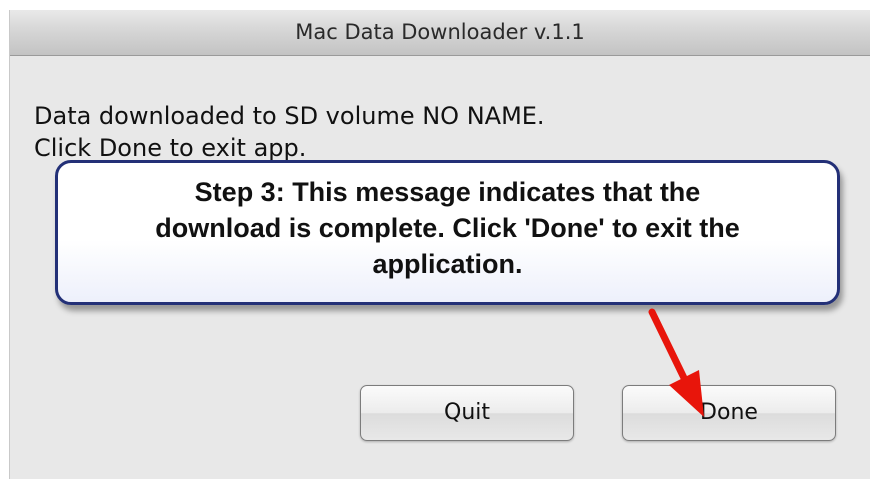 This screenshot has height=479, width=870. Describe the element at coordinates (447, 192) in the screenshot. I see `callout-line: Step 3: This message indicates that the` at that location.